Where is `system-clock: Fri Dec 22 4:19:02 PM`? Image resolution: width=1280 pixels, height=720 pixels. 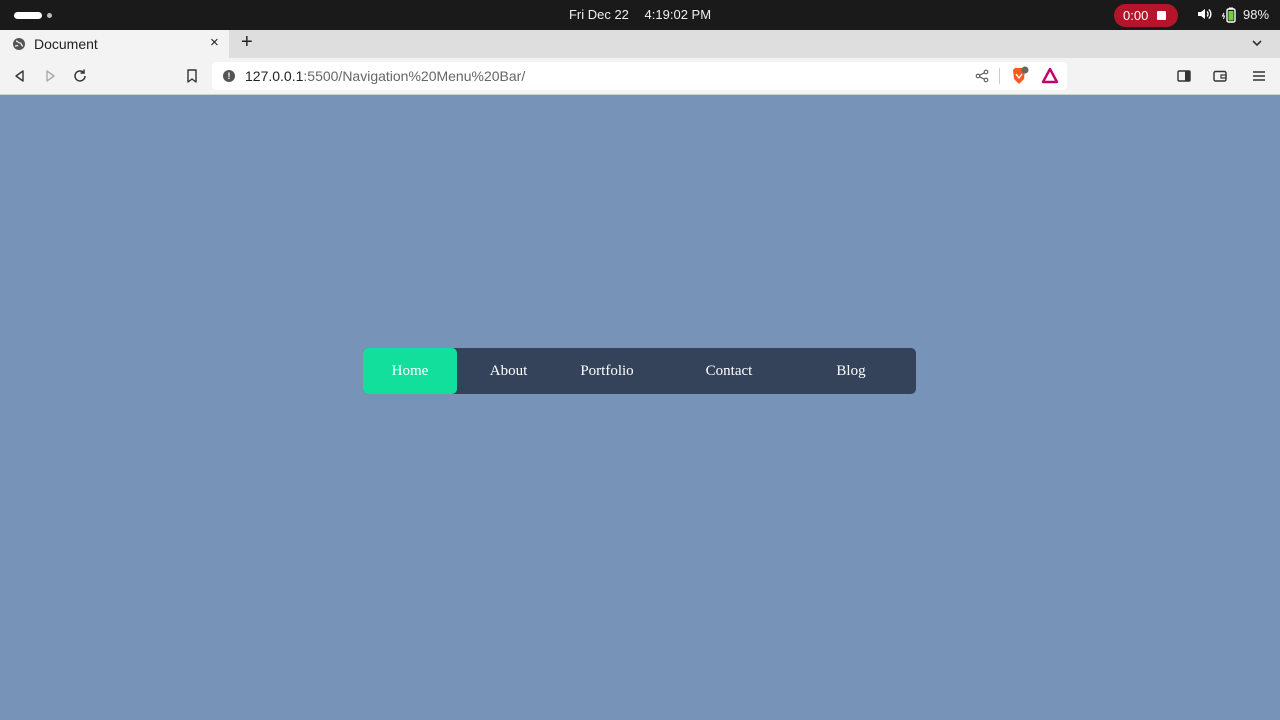 system-clock: Fri Dec 22 4:19:02 PM is located at coordinates (640, 14).